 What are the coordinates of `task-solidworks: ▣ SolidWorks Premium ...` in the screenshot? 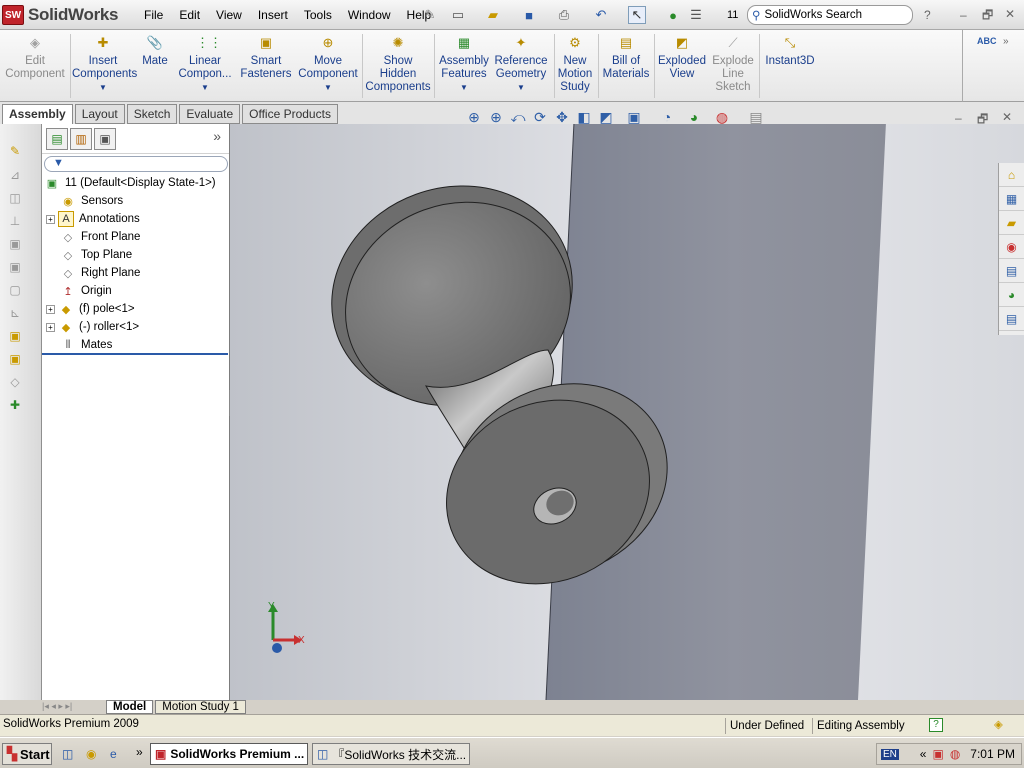 It's located at (229, 754).